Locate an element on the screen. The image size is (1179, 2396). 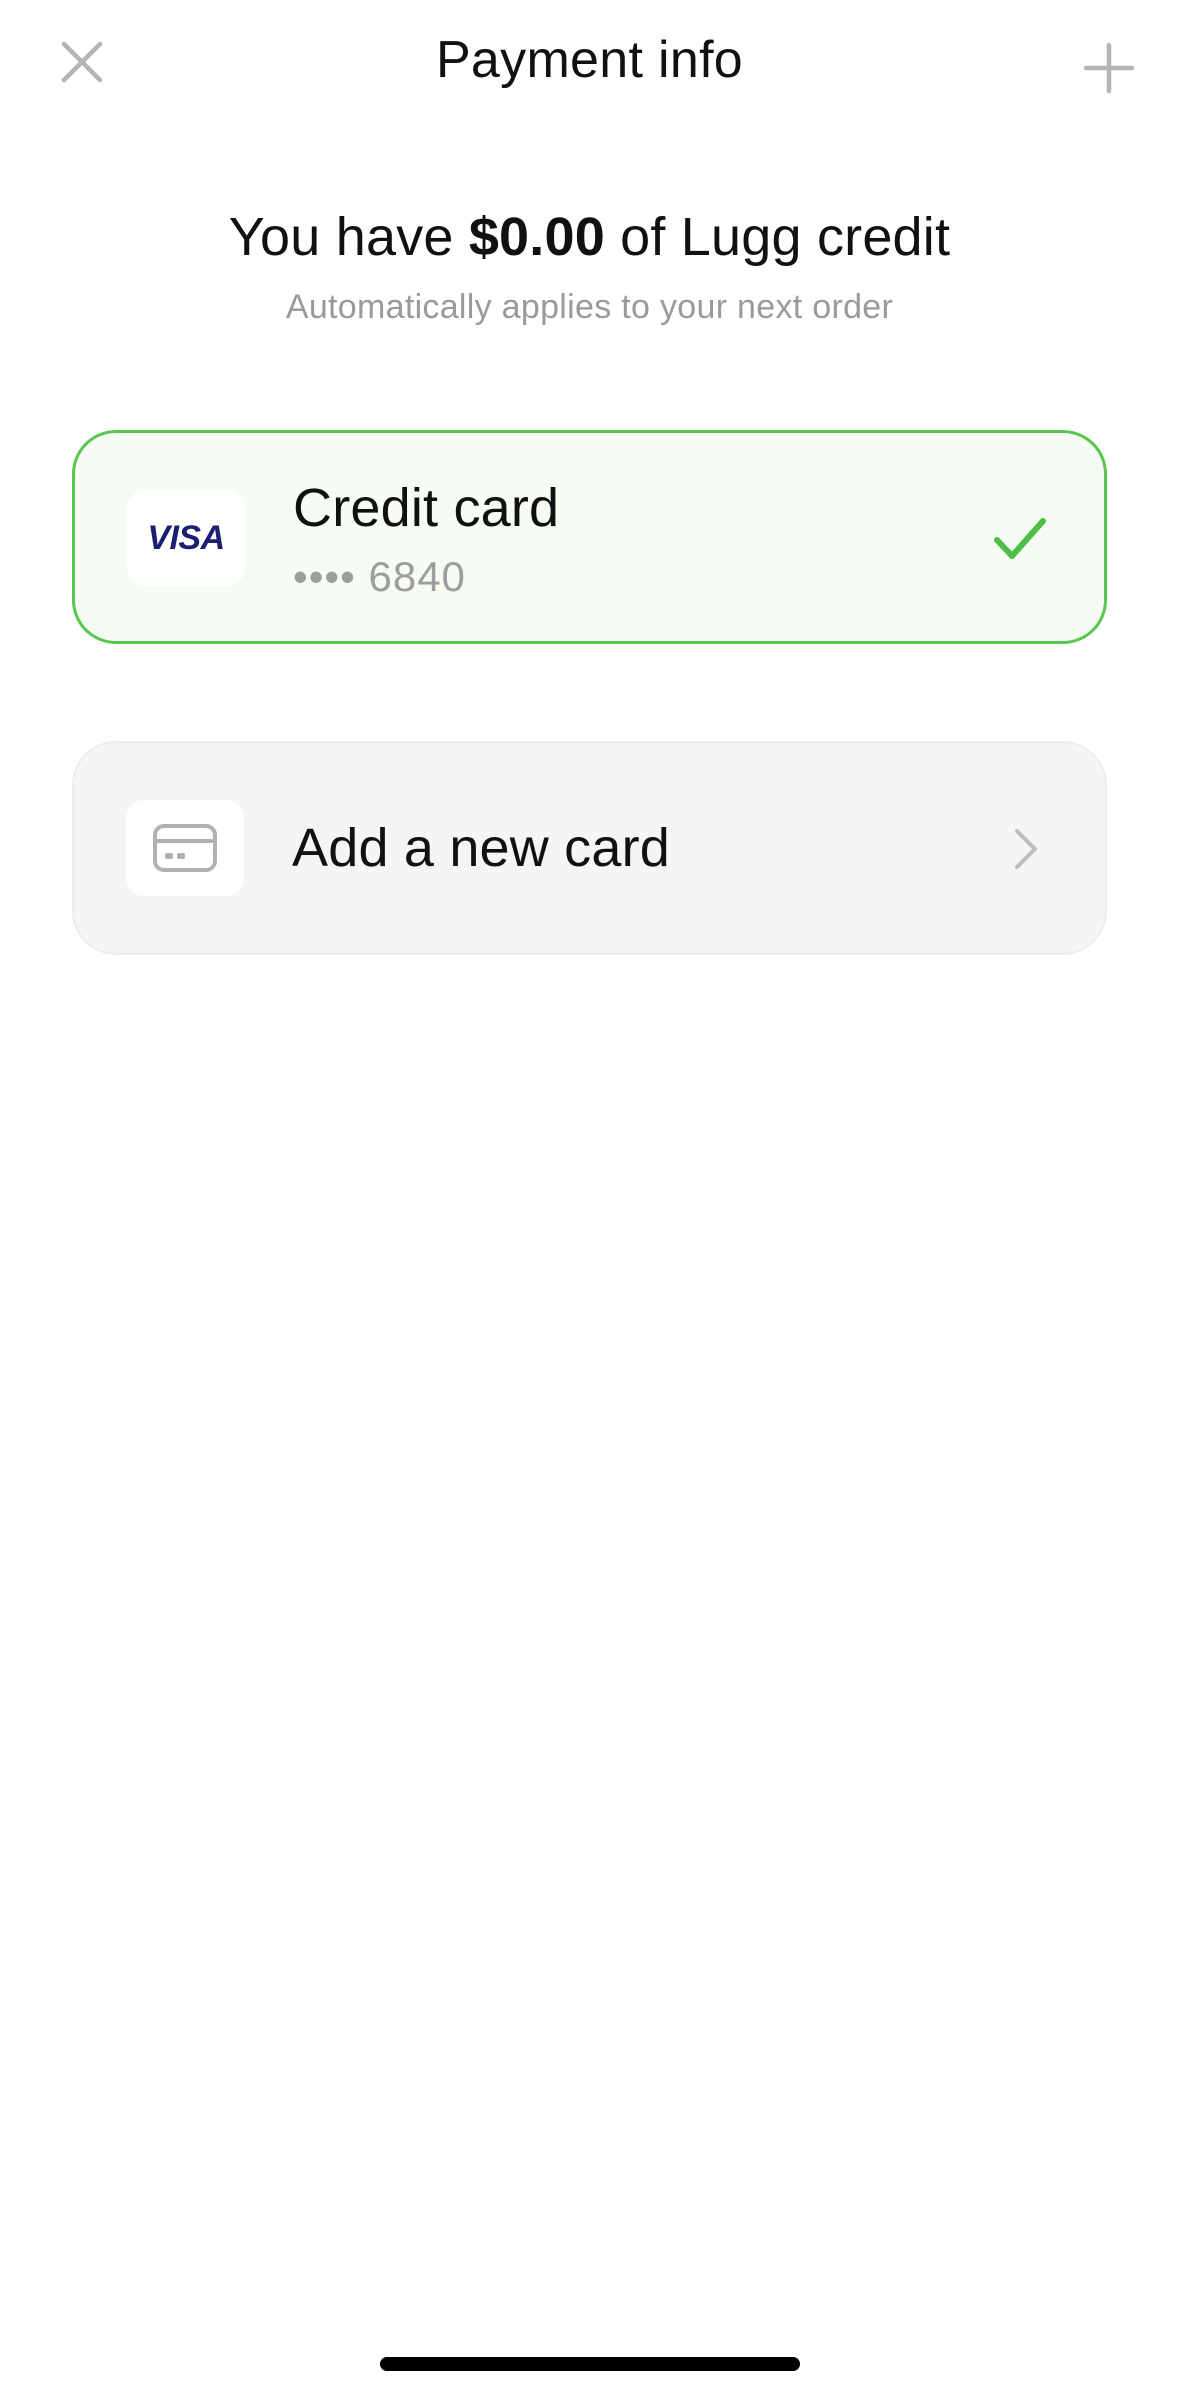
add-new-card-button: Add a new card is located at coordinates (589, 848).